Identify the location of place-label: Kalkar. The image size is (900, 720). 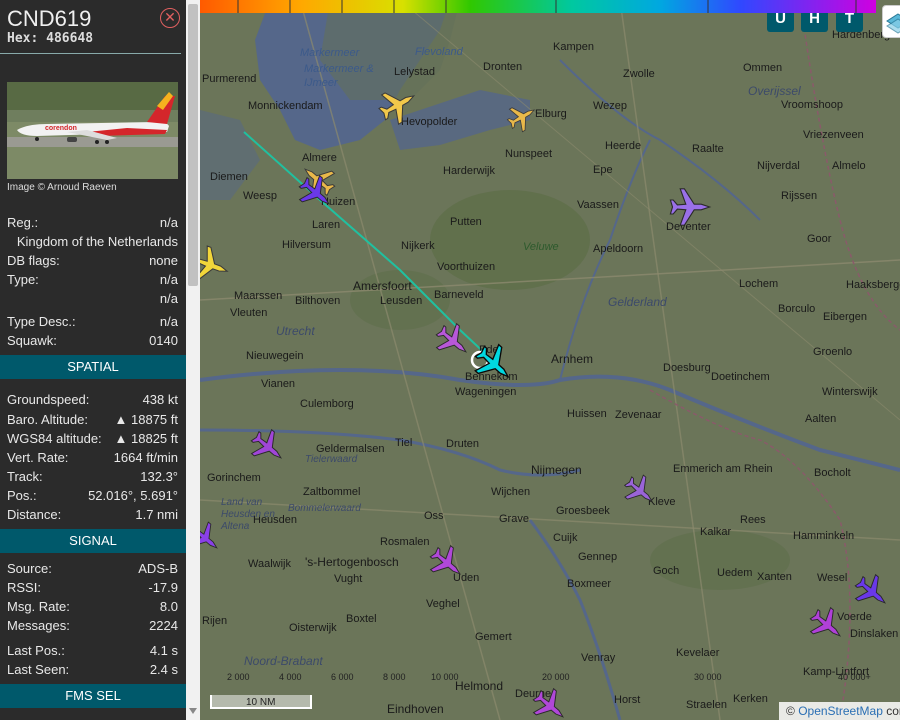
(716, 532).